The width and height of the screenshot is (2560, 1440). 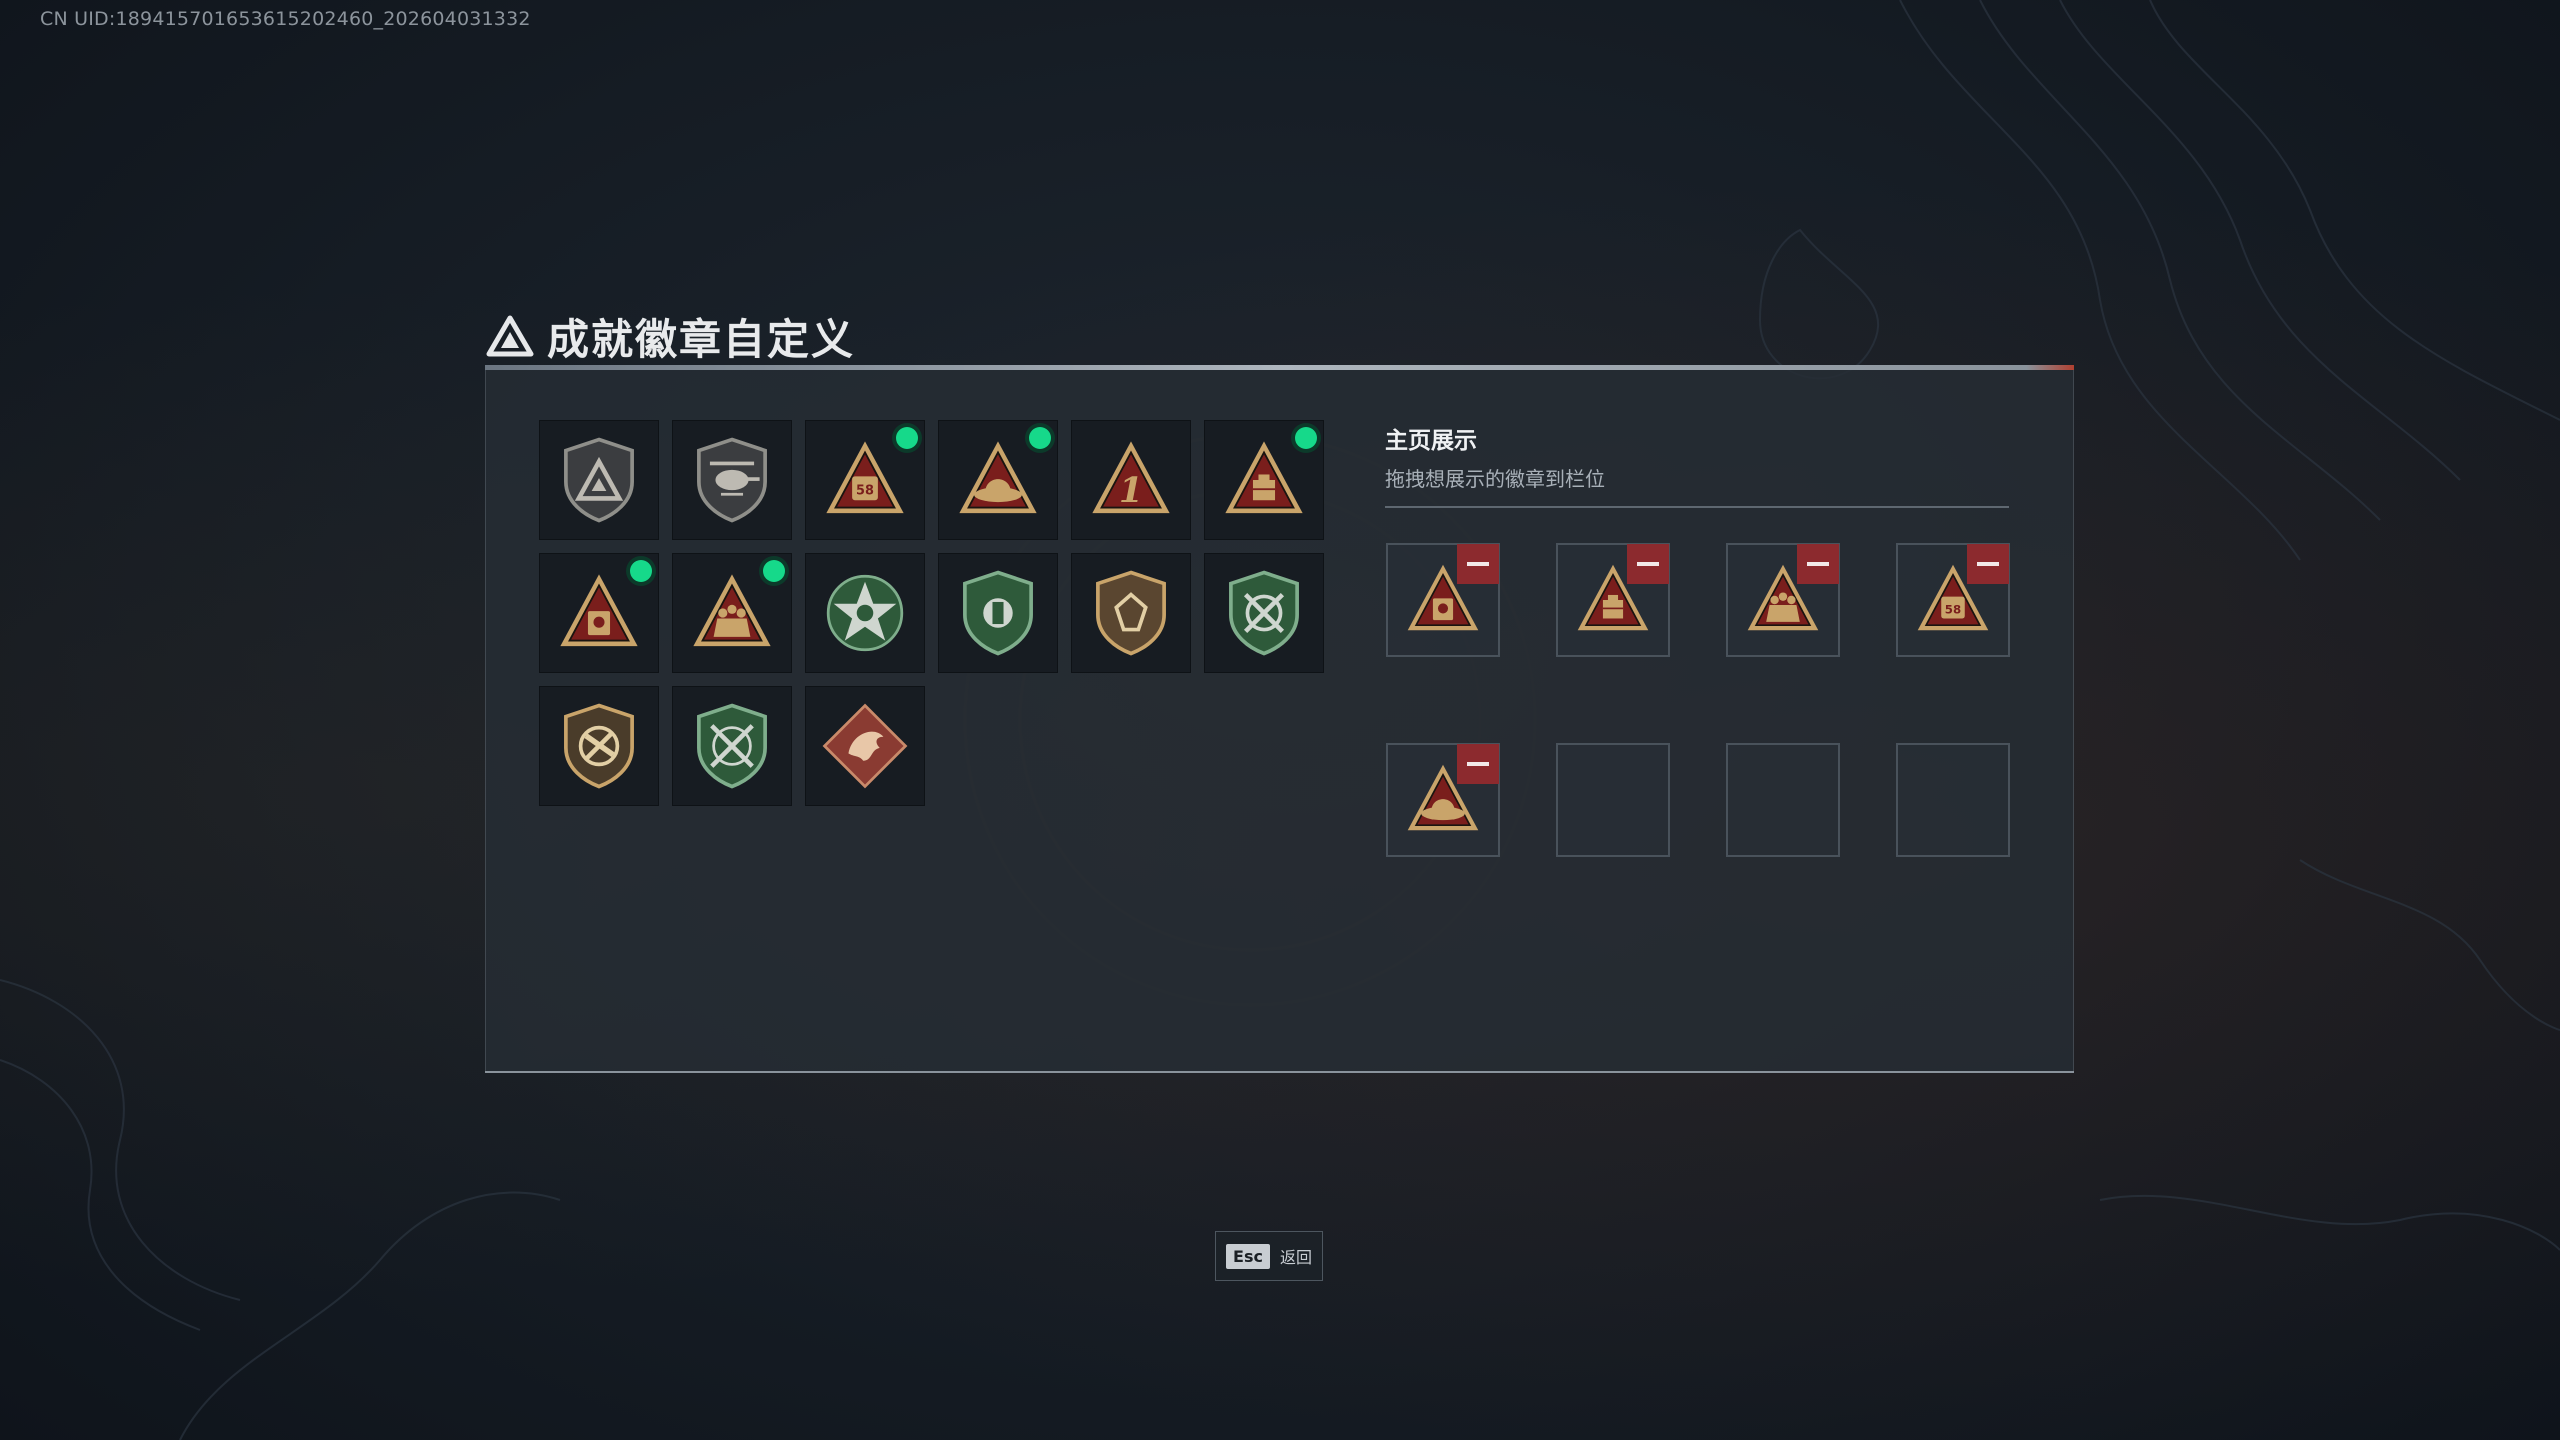 What do you see at coordinates (931, 613) in the screenshot?
I see `badge-inventory-grid: 58 1` at bounding box center [931, 613].